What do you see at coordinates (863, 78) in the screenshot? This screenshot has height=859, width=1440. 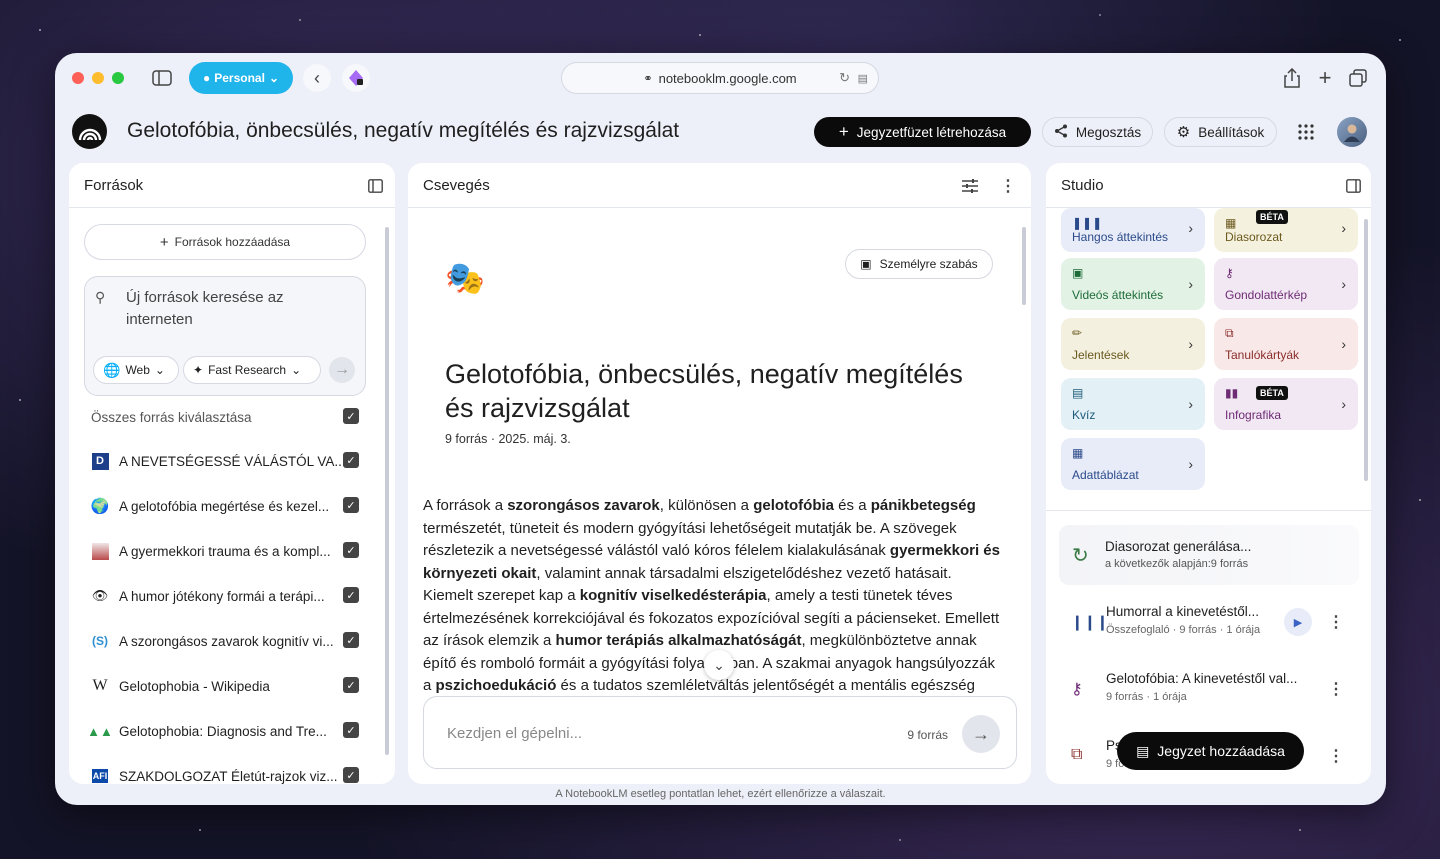 I see `reader-icon: ▤` at bounding box center [863, 78].